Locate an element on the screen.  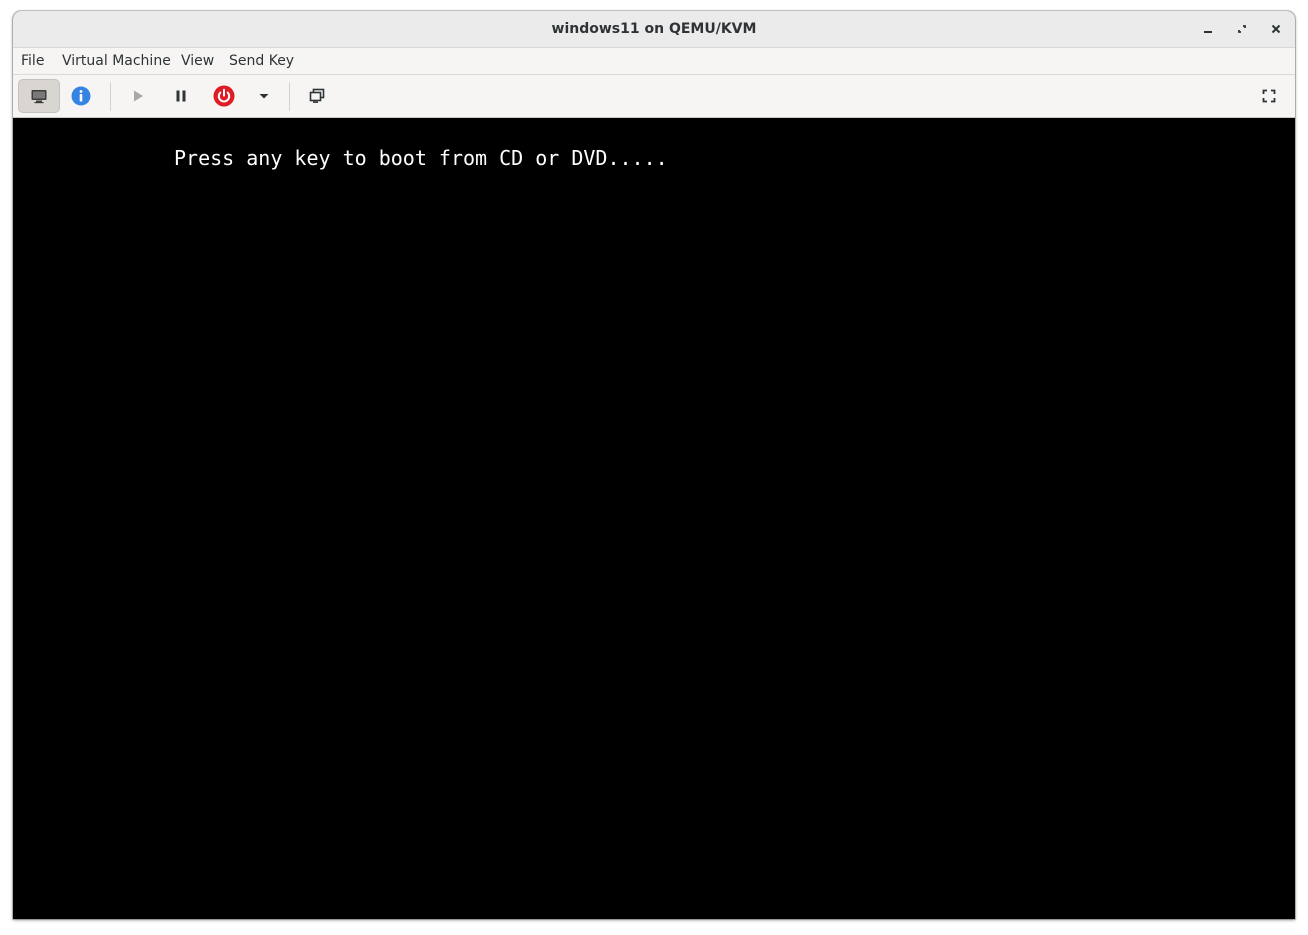
toolbar is located at coordinates (654, 96).